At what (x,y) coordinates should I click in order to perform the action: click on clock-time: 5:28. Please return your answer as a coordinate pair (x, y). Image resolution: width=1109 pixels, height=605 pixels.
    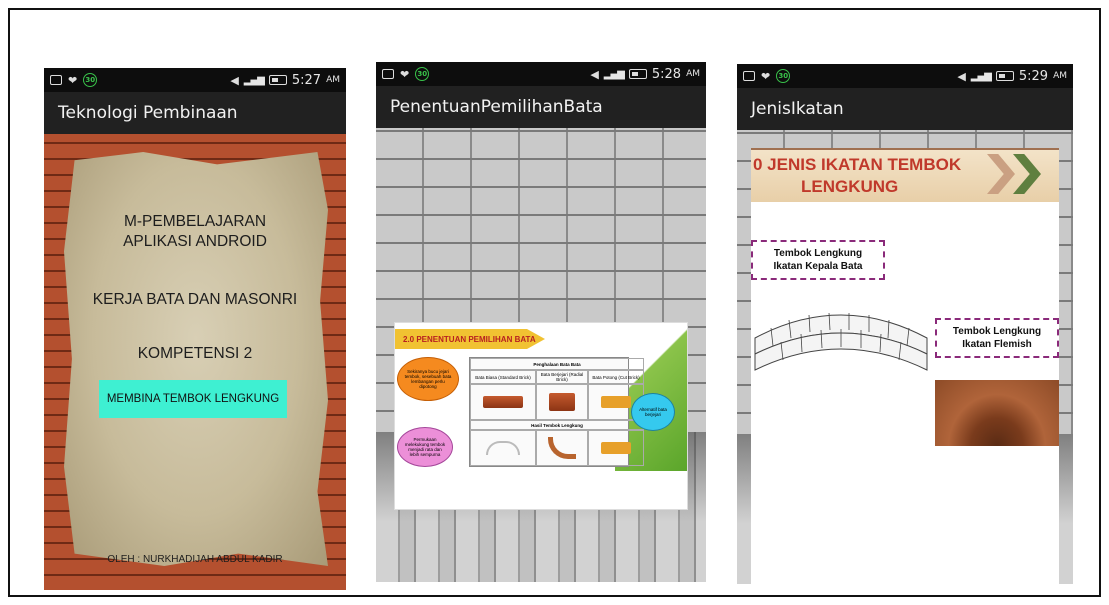
    Looking at the image, I should click on (666, 74).